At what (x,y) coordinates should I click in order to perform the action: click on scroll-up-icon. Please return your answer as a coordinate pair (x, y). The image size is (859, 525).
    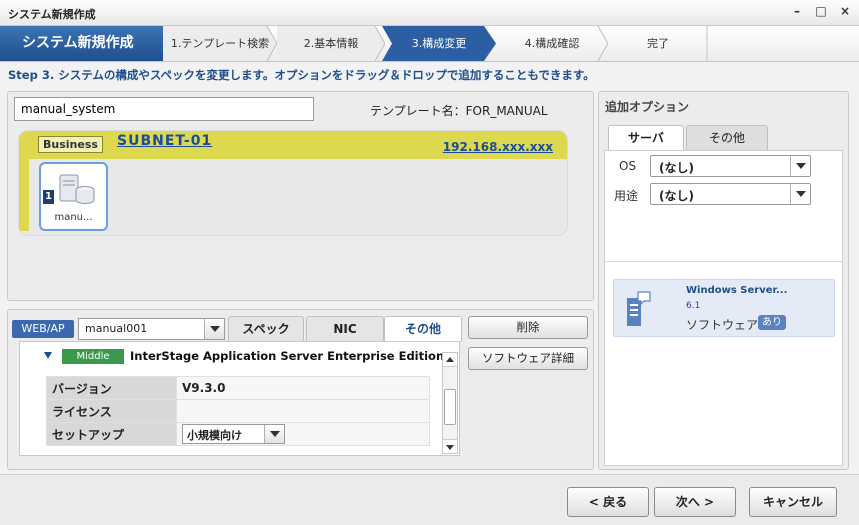
    Looking at the image, I should click on (450, 360).